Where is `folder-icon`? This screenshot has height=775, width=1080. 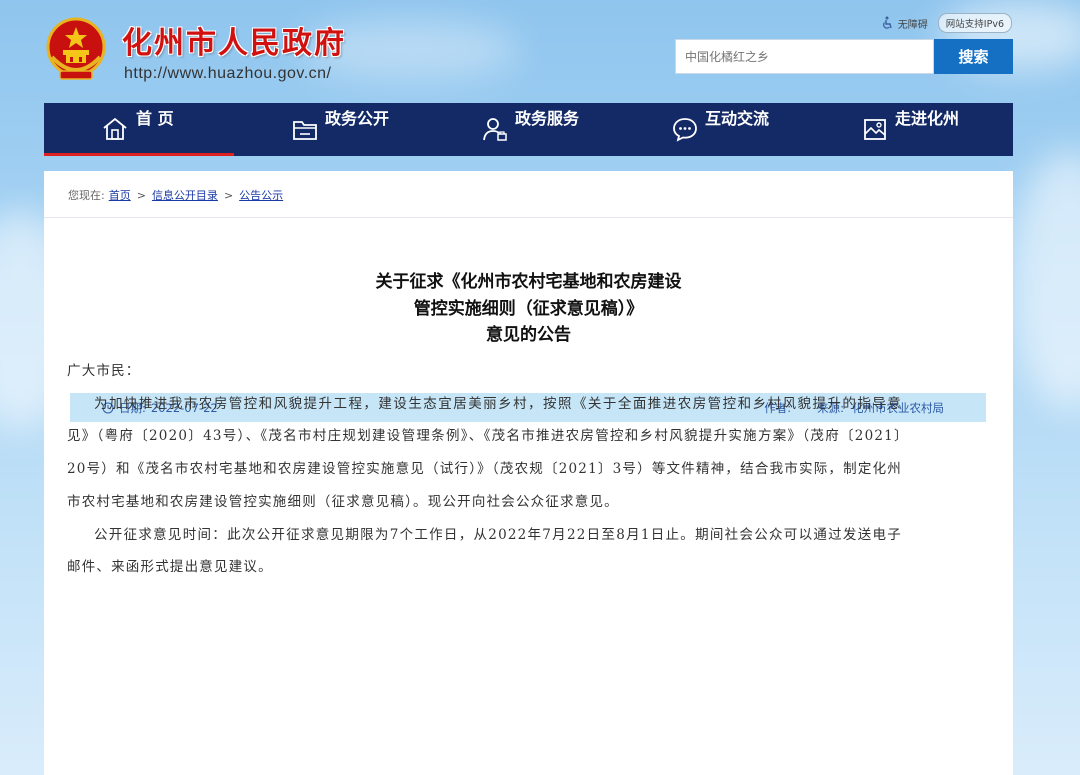
folder-icon is located at coordinates (305, 130).